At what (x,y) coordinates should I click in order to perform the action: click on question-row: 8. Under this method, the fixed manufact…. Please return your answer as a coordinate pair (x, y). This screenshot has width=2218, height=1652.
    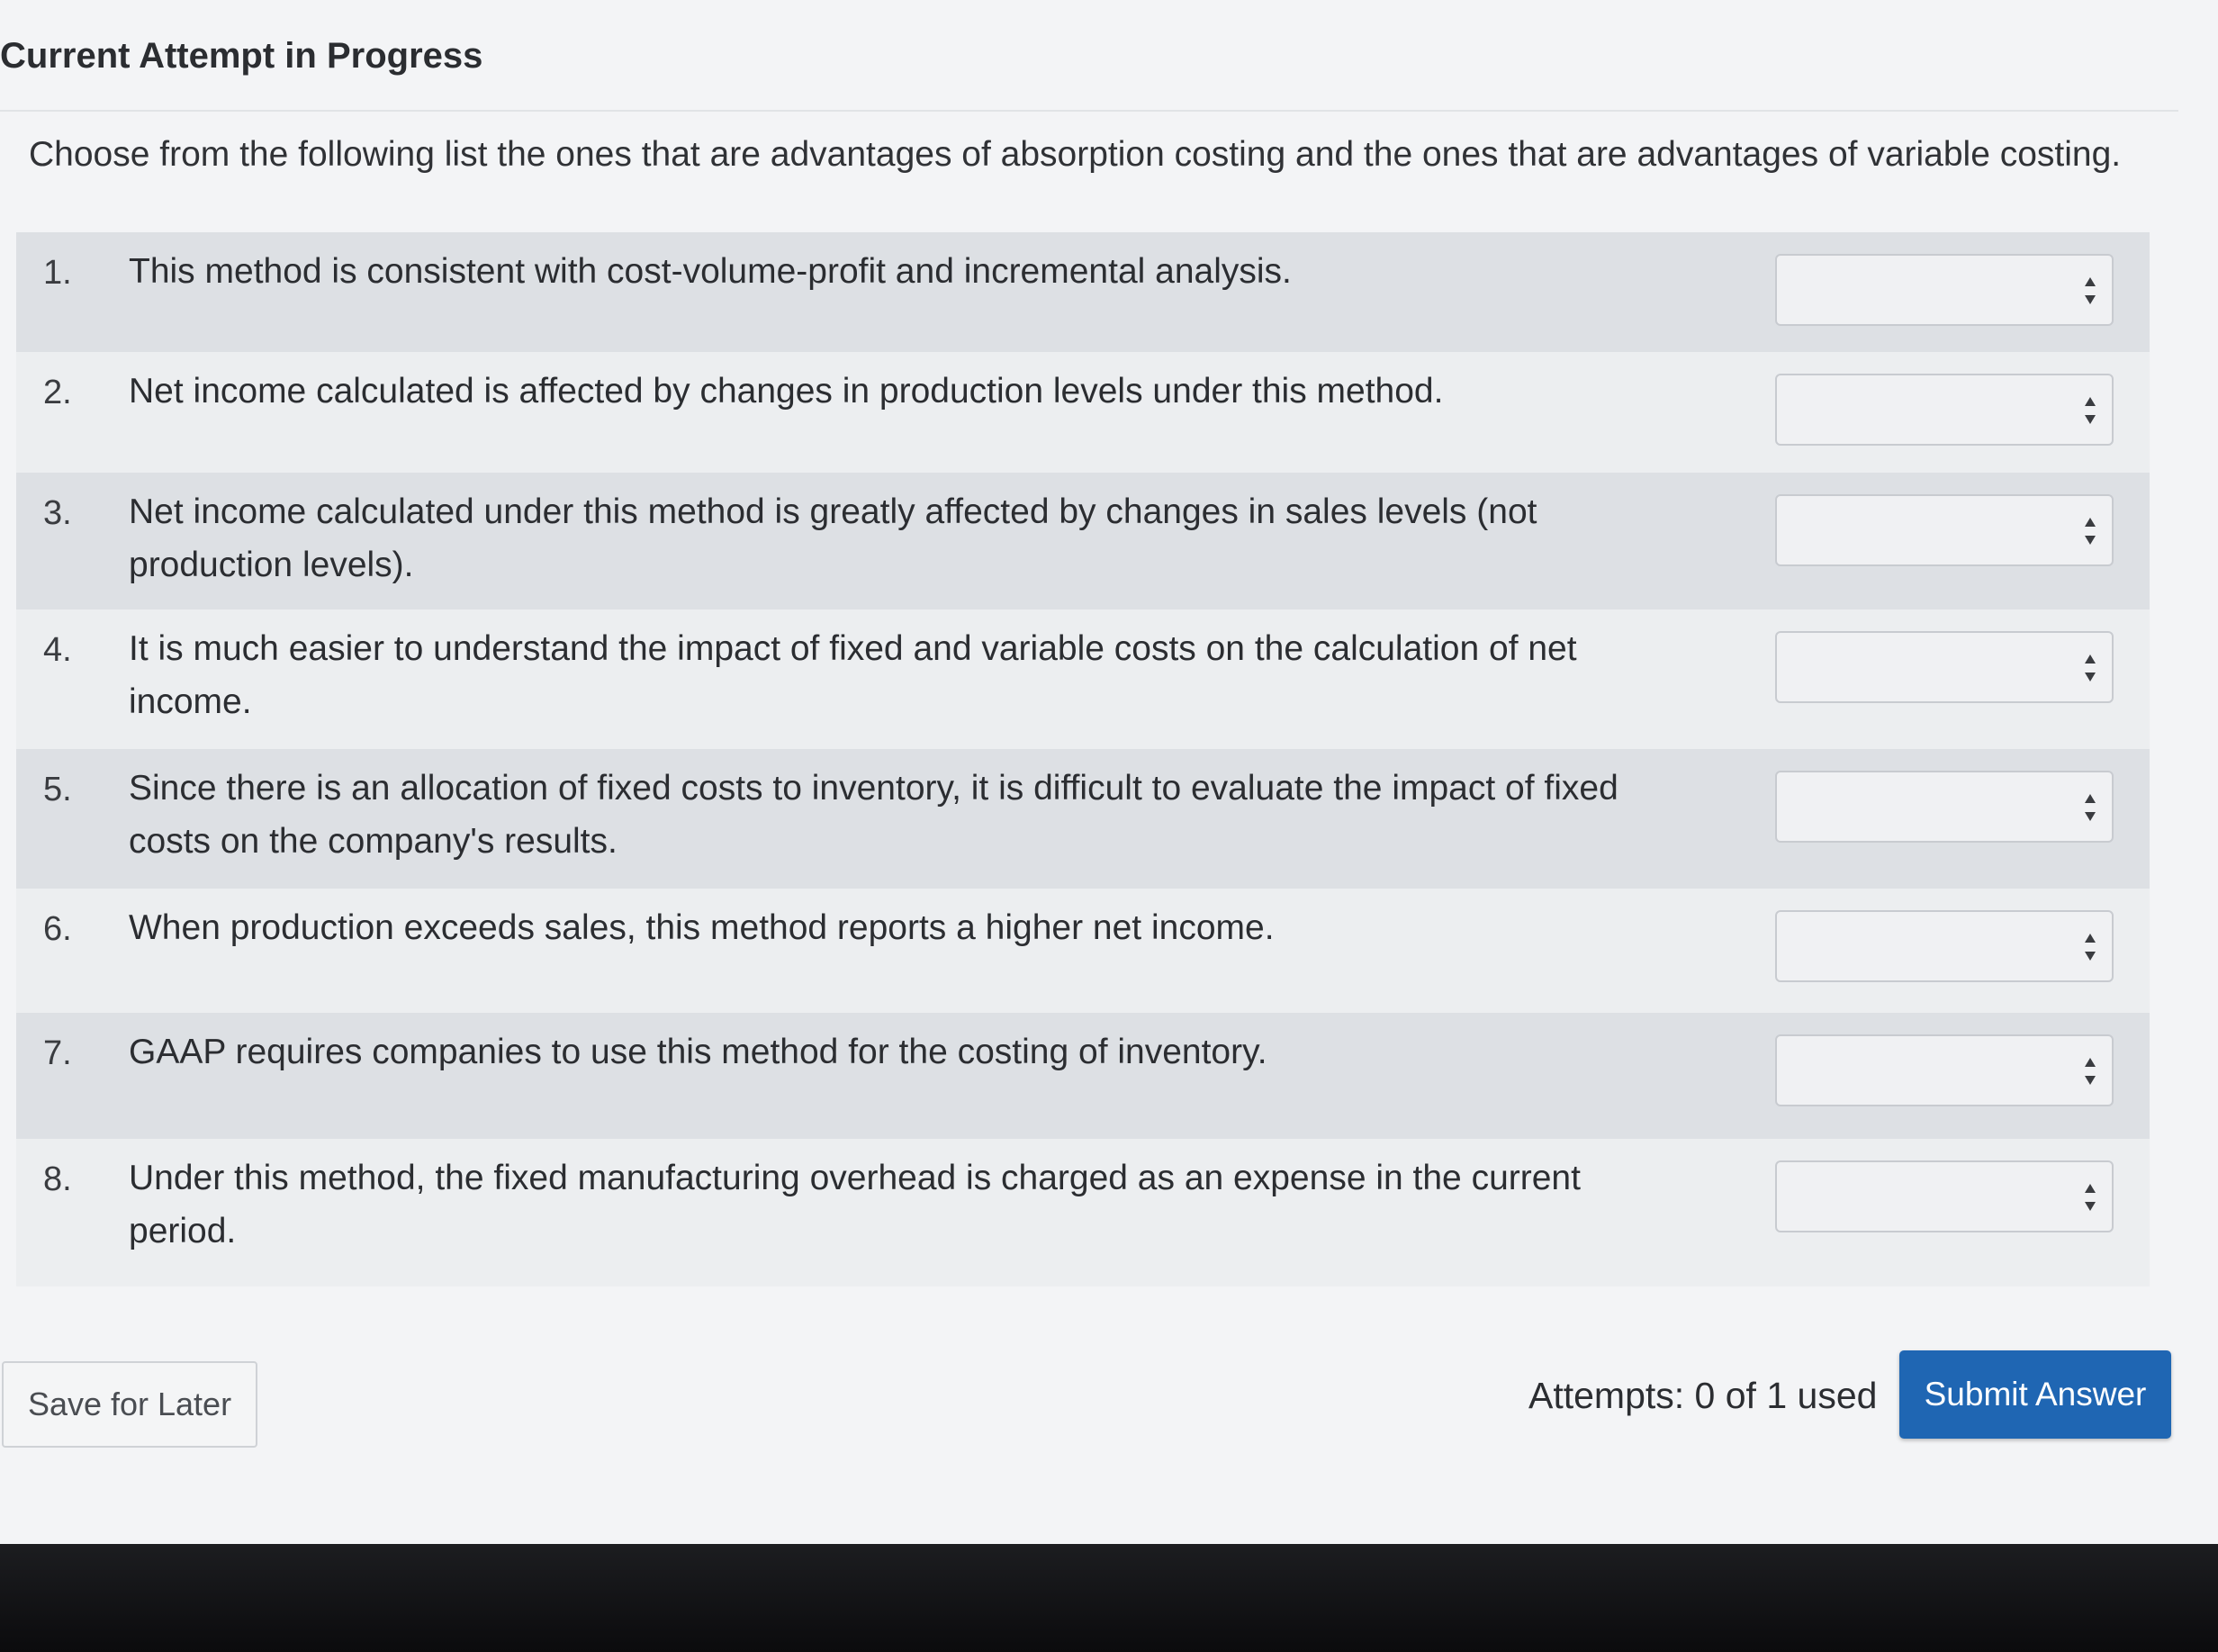
    Looking at the image, I should click on (1083, 1212).